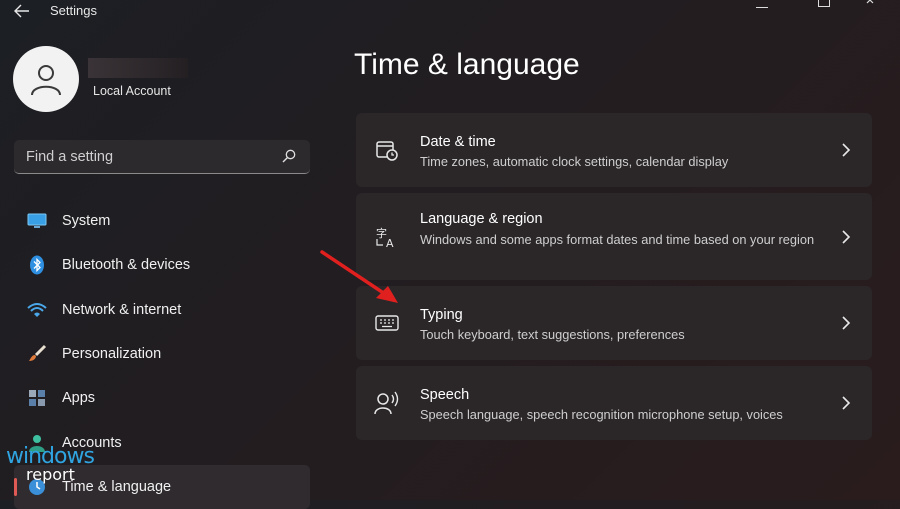 The image size is (900, 509). I want to click on person-icon, so click(46, 80).